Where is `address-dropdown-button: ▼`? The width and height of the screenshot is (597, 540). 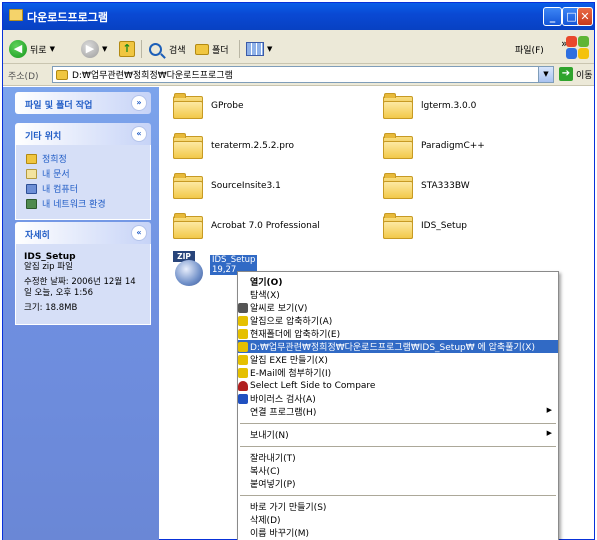
address-dropdown-button: ▼ is located at coordinates (545, 74).